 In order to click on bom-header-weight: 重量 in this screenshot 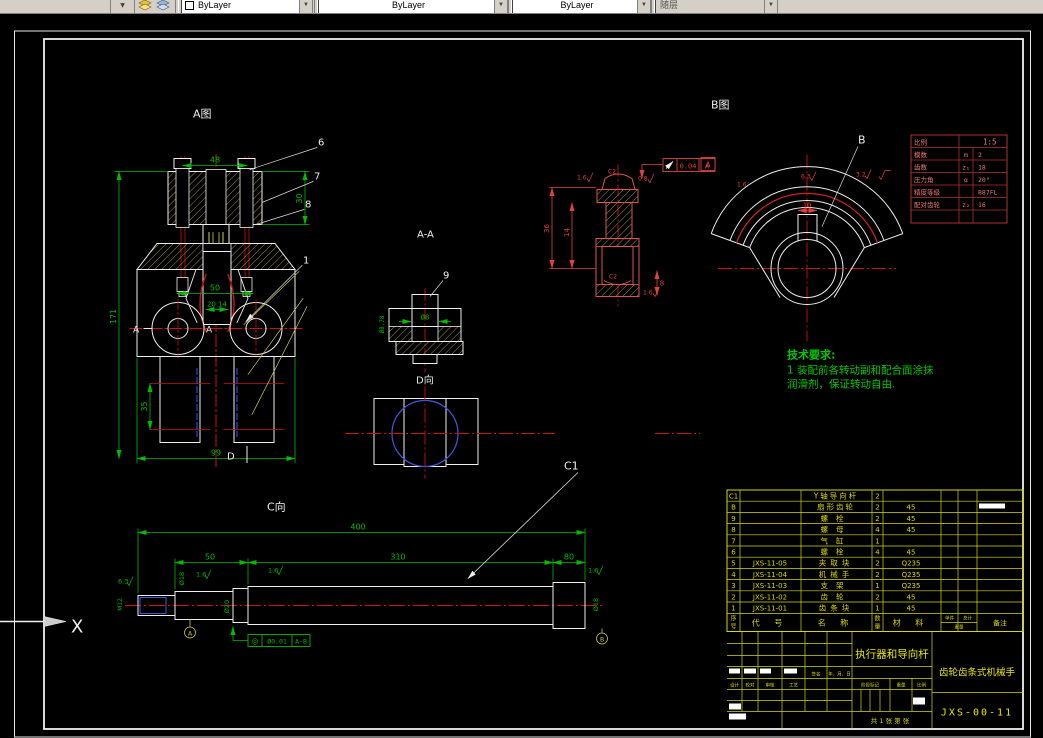, I will do `click(959, 627)`.